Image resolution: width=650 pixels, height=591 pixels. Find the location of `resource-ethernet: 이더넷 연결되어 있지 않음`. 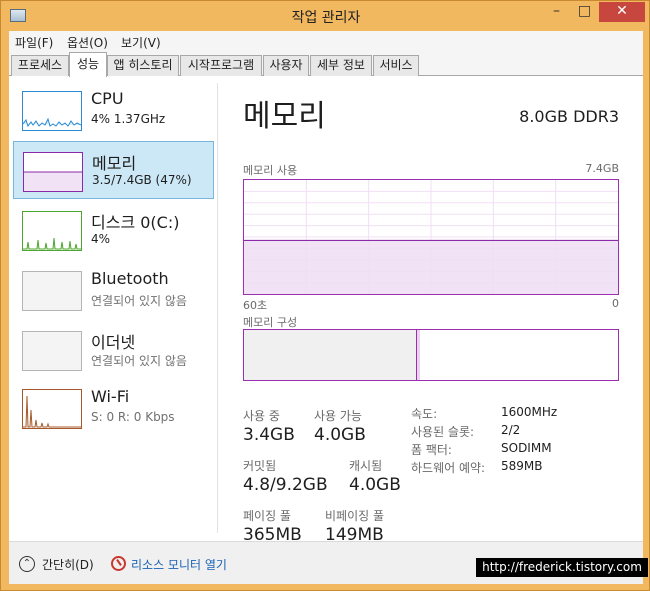

resource-ethernet: 이더넷 연결되어 있지 않음 is located at coordinates (113, 350).